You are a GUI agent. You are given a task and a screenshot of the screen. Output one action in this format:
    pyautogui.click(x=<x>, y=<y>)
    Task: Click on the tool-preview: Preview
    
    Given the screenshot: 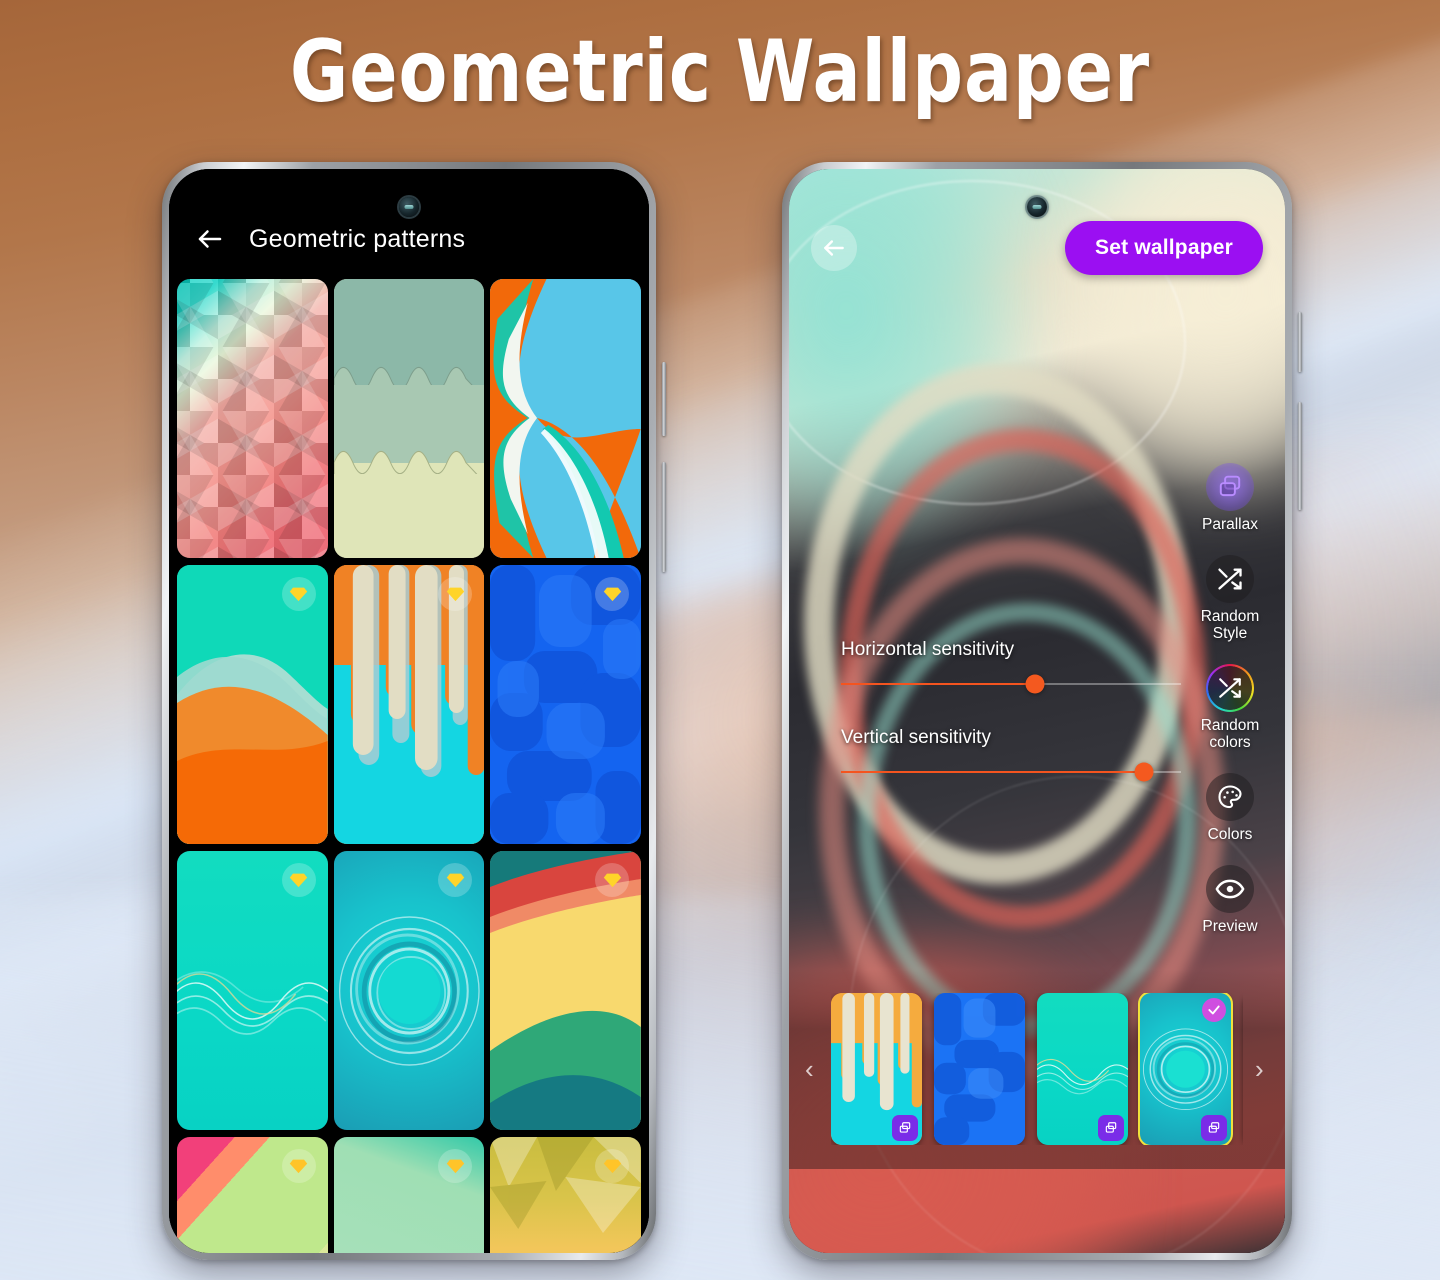 What is the action you would take?
    pyautogui.click(x=1230, y=900)
    